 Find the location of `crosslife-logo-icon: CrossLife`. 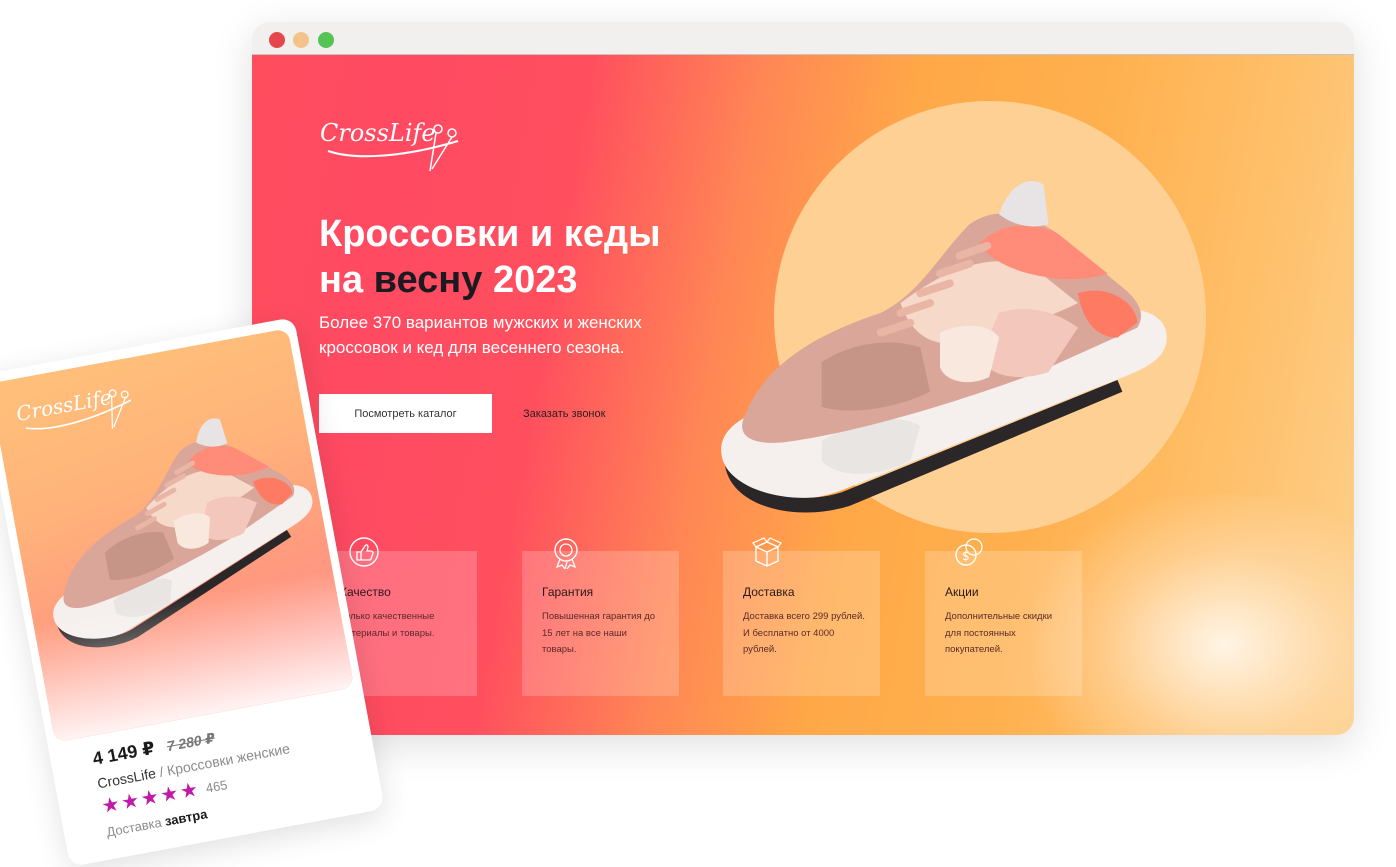

crosslife-logo-icon: CrossLife is located at coordinates (389, 145).